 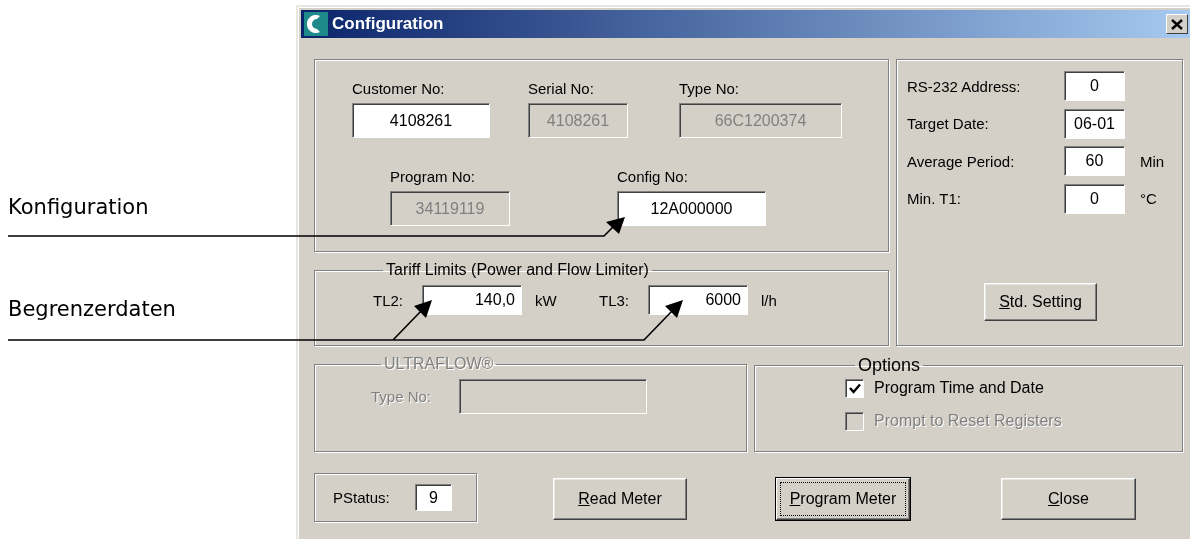 What do you see at coordinates (614, 300) in the screenshot?
I see `field-label: TL3:` at bounding box center [614, 300].